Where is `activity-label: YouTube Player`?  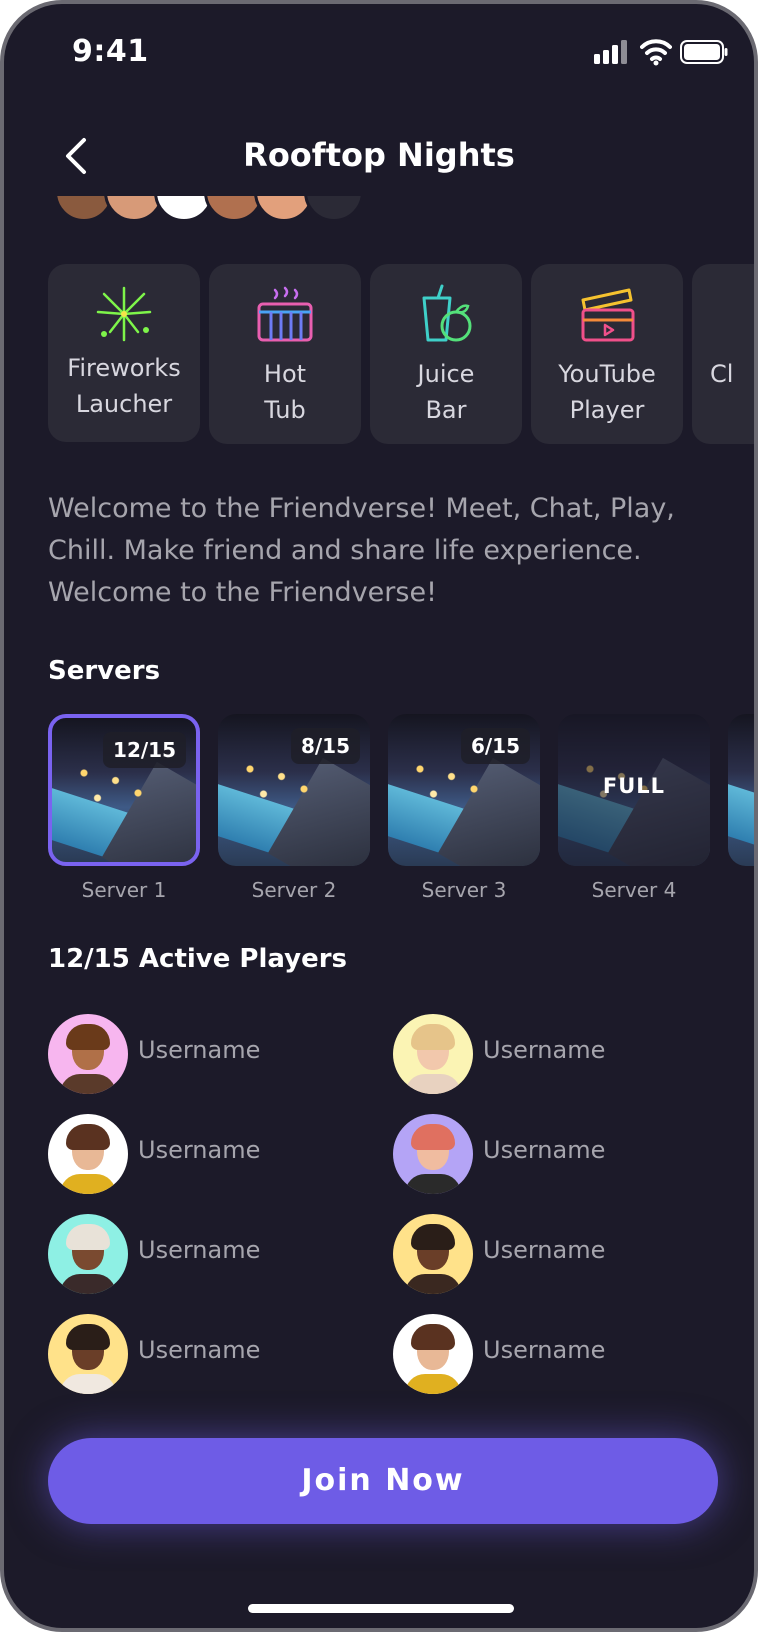 activity-label: YouTube Player is located at coordinates (607, 392).